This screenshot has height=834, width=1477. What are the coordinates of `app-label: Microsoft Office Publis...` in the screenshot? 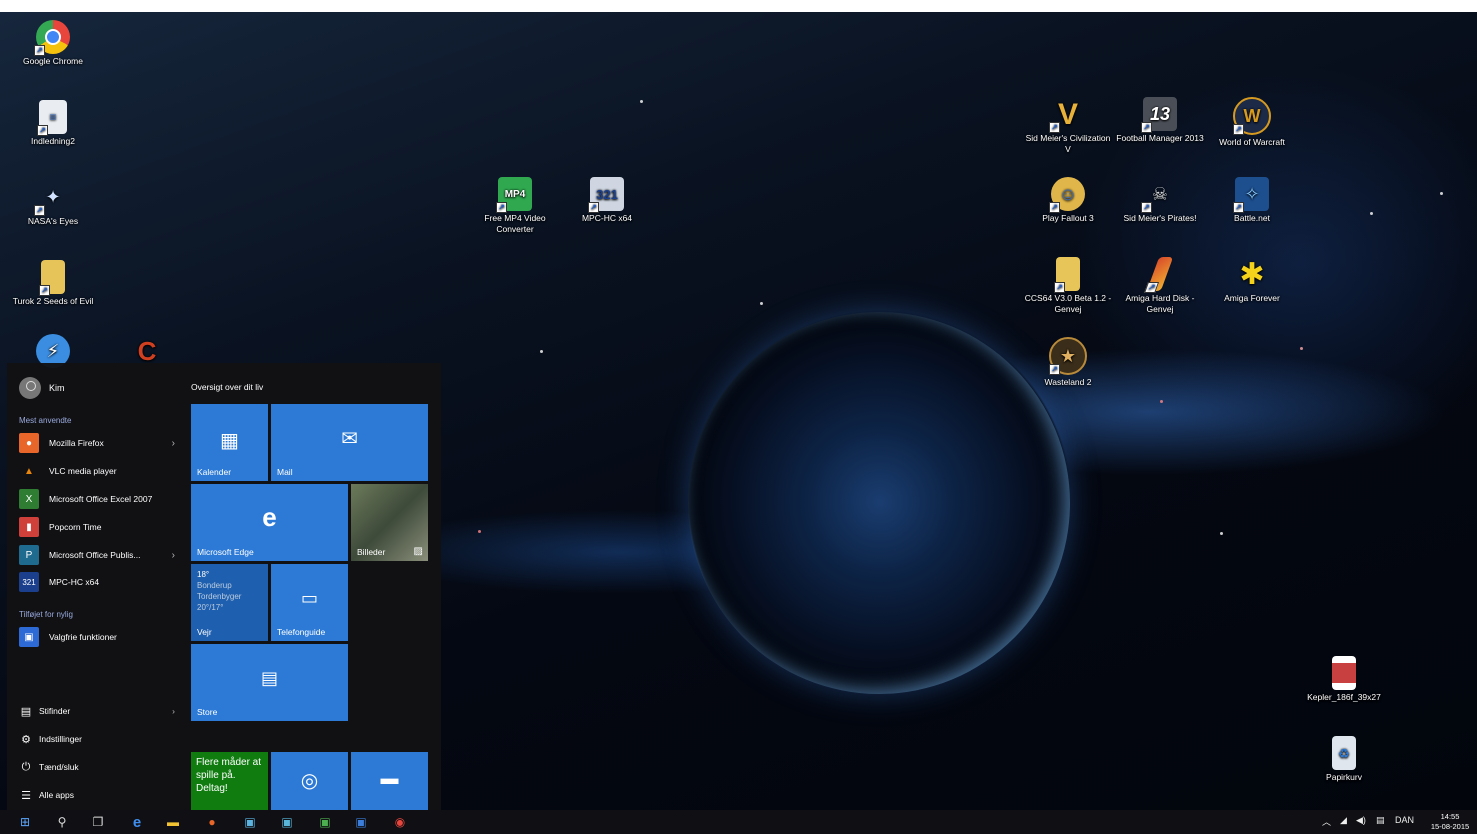 It's located at (95, 555).